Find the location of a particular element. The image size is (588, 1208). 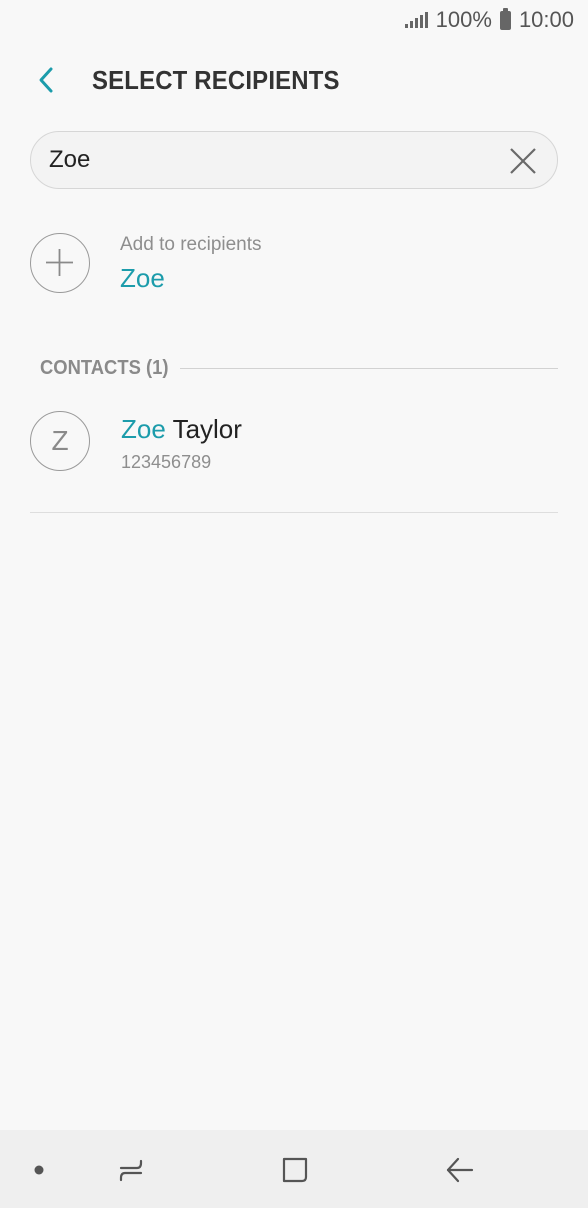

contact-name: Zoe Taylor is located at coordinates (181, 429).